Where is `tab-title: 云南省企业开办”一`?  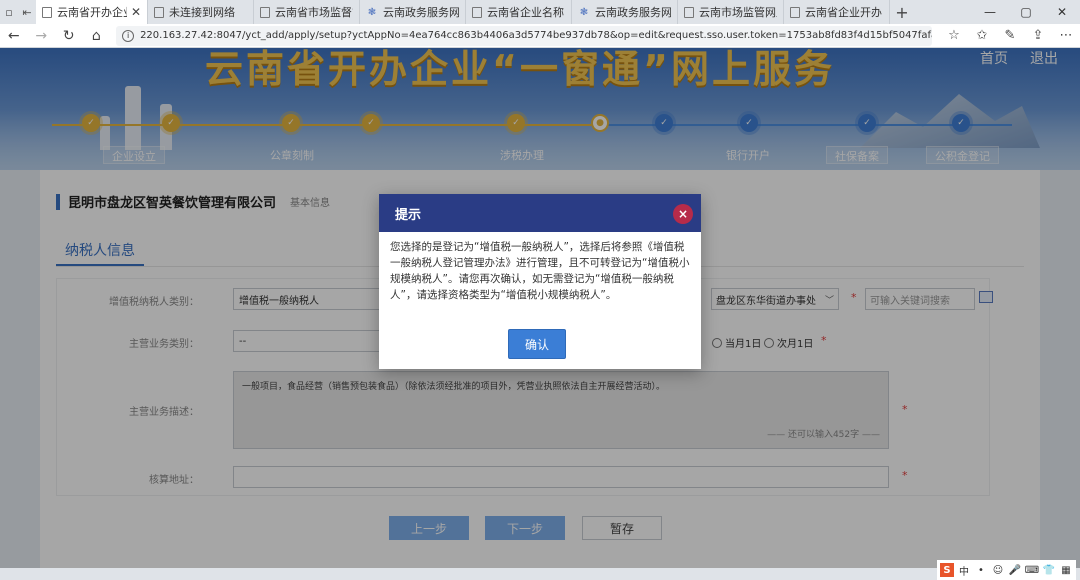
tab-title: 云南省企业开办”一 is located at coordinates (844, 12).